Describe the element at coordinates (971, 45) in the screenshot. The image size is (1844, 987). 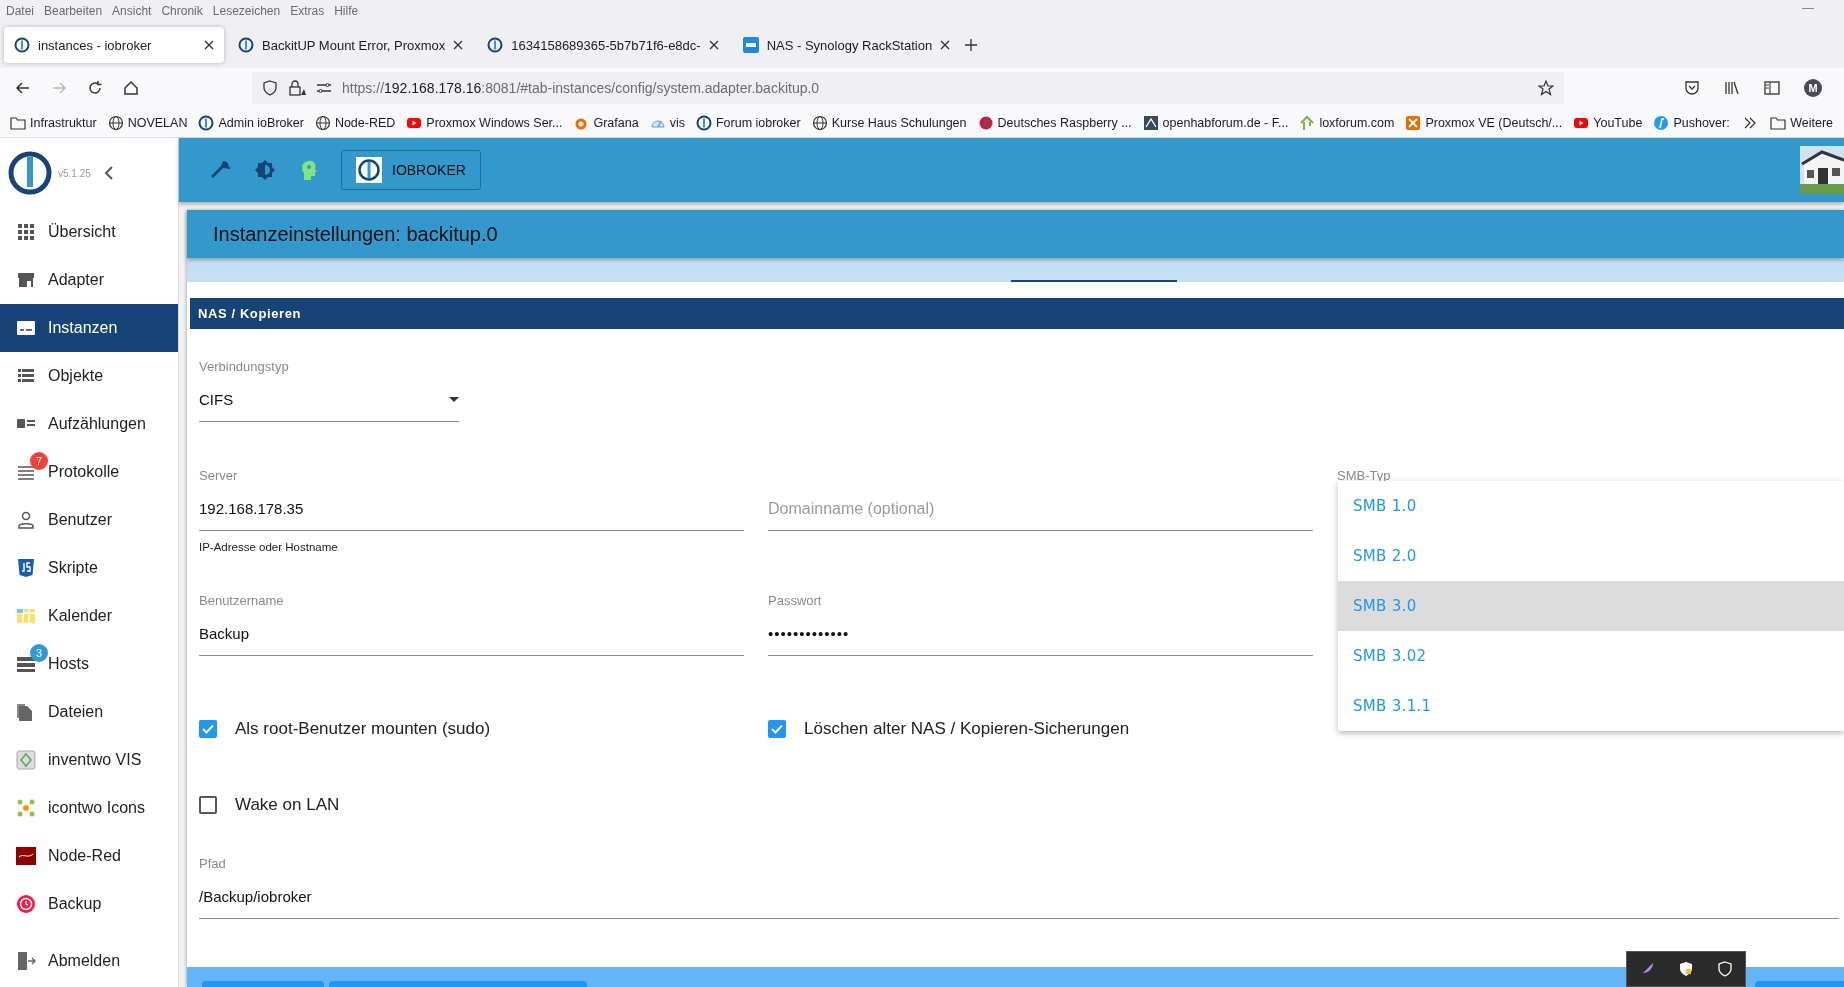
I see `new-tab-icon` at that location.